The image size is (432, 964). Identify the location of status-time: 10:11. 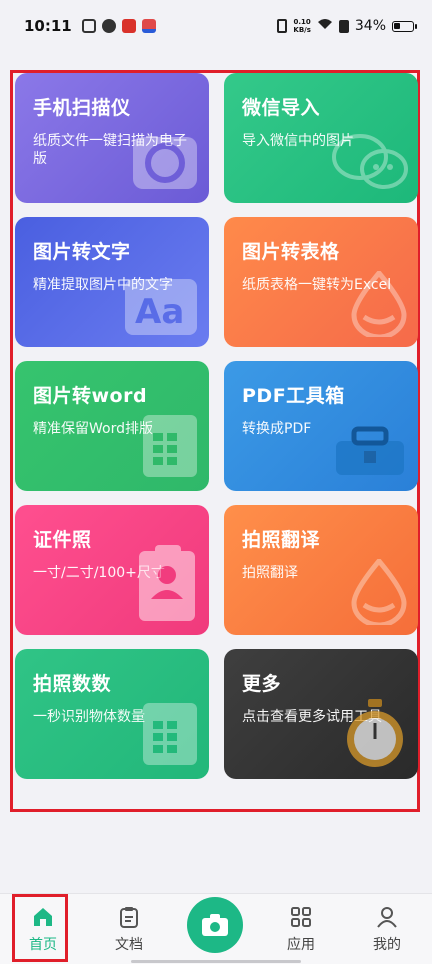
(48, 26).